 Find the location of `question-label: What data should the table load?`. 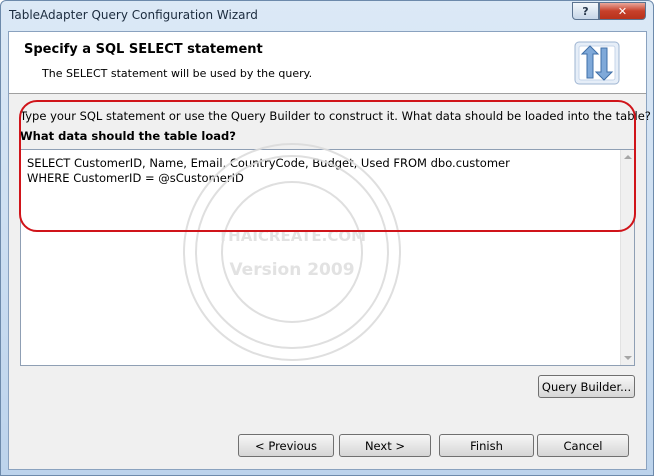

question-label: What data should the table load? is located at coordinates (128, 136).